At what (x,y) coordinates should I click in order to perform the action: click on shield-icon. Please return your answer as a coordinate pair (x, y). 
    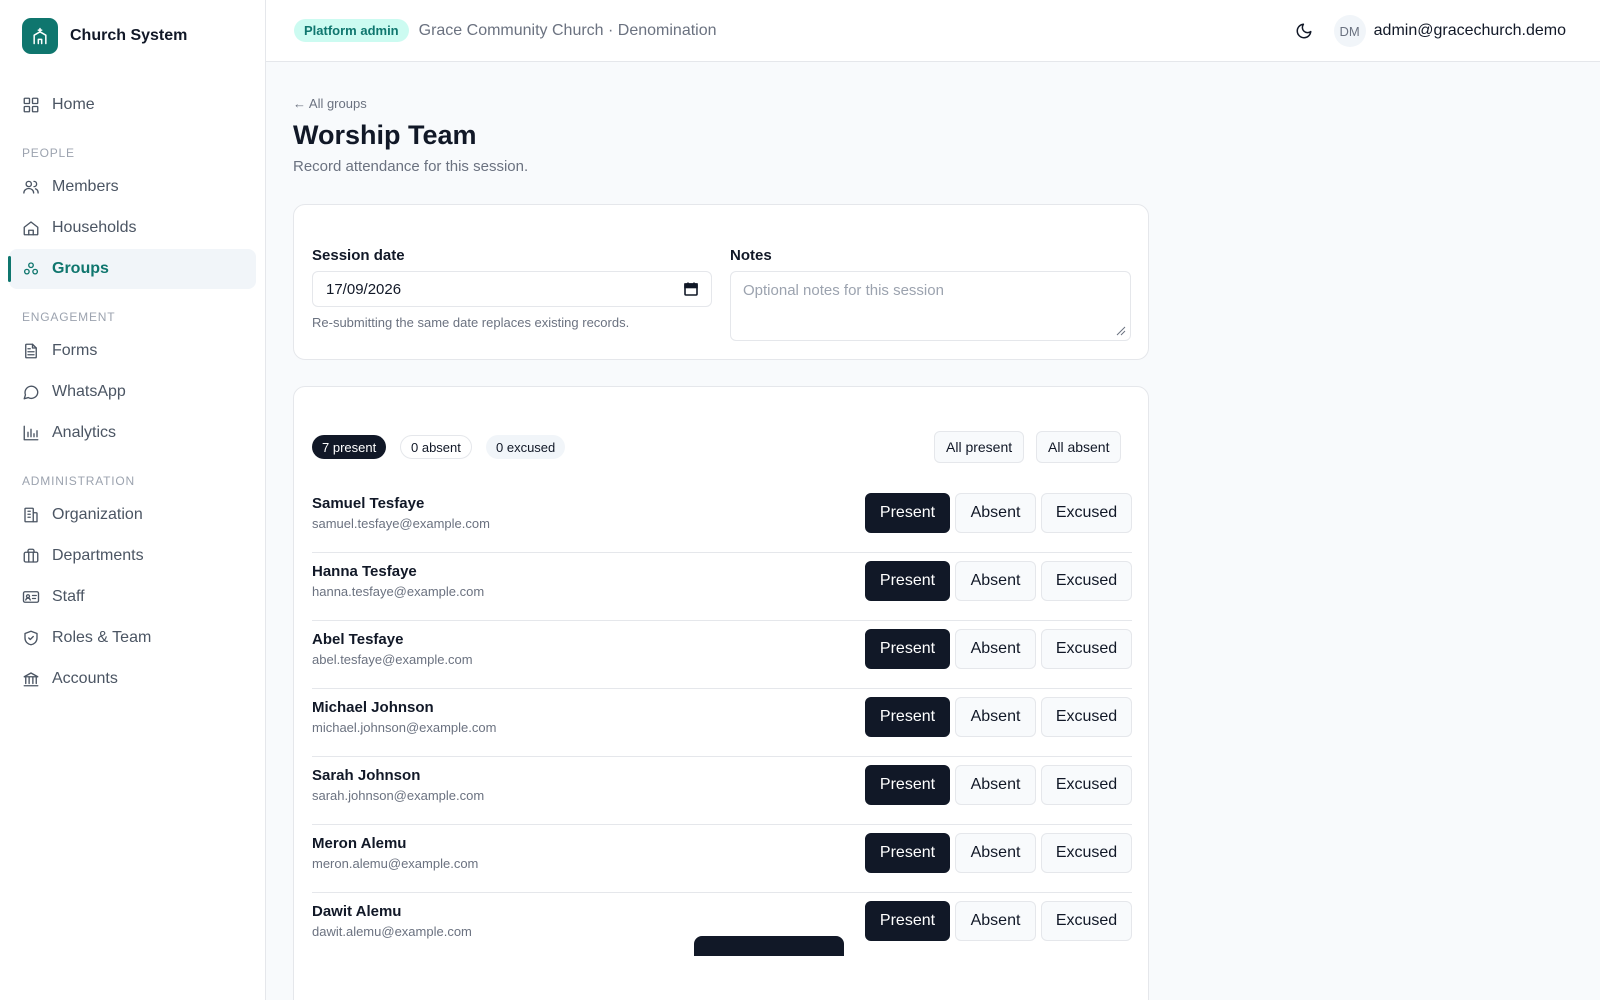
    Looking at the image, I should click on (31, 638).